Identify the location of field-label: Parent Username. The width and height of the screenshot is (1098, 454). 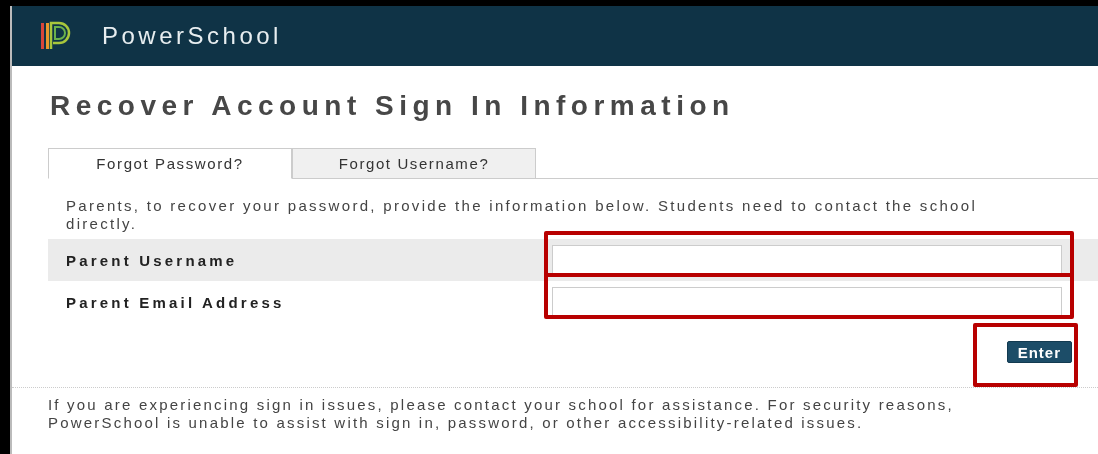
(152, 260).